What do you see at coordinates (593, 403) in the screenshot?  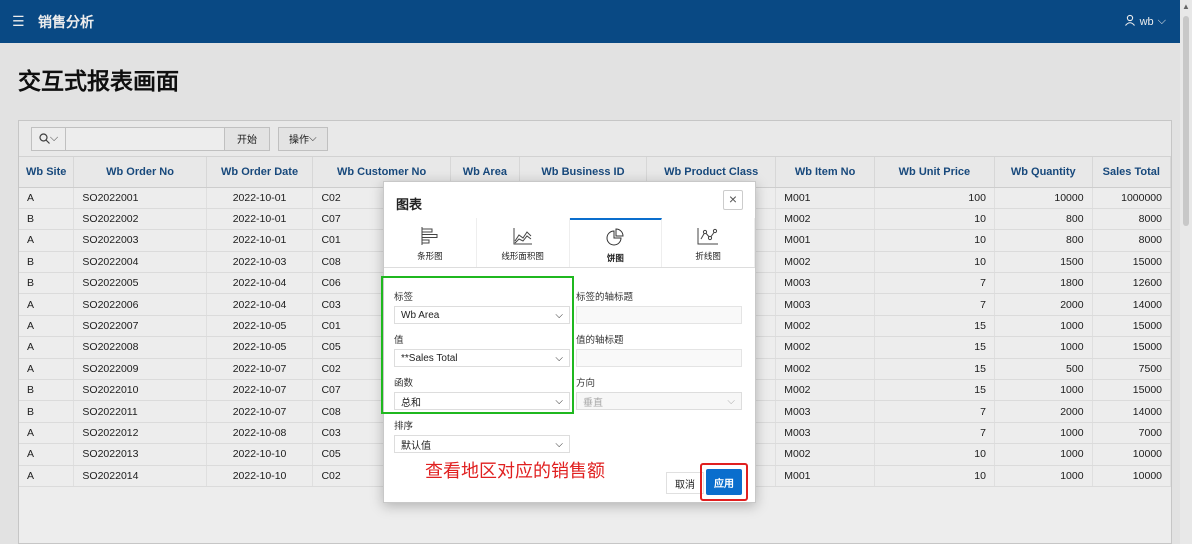 I see `orientation-select-value: 垂直` at bounding box center [593, 403].